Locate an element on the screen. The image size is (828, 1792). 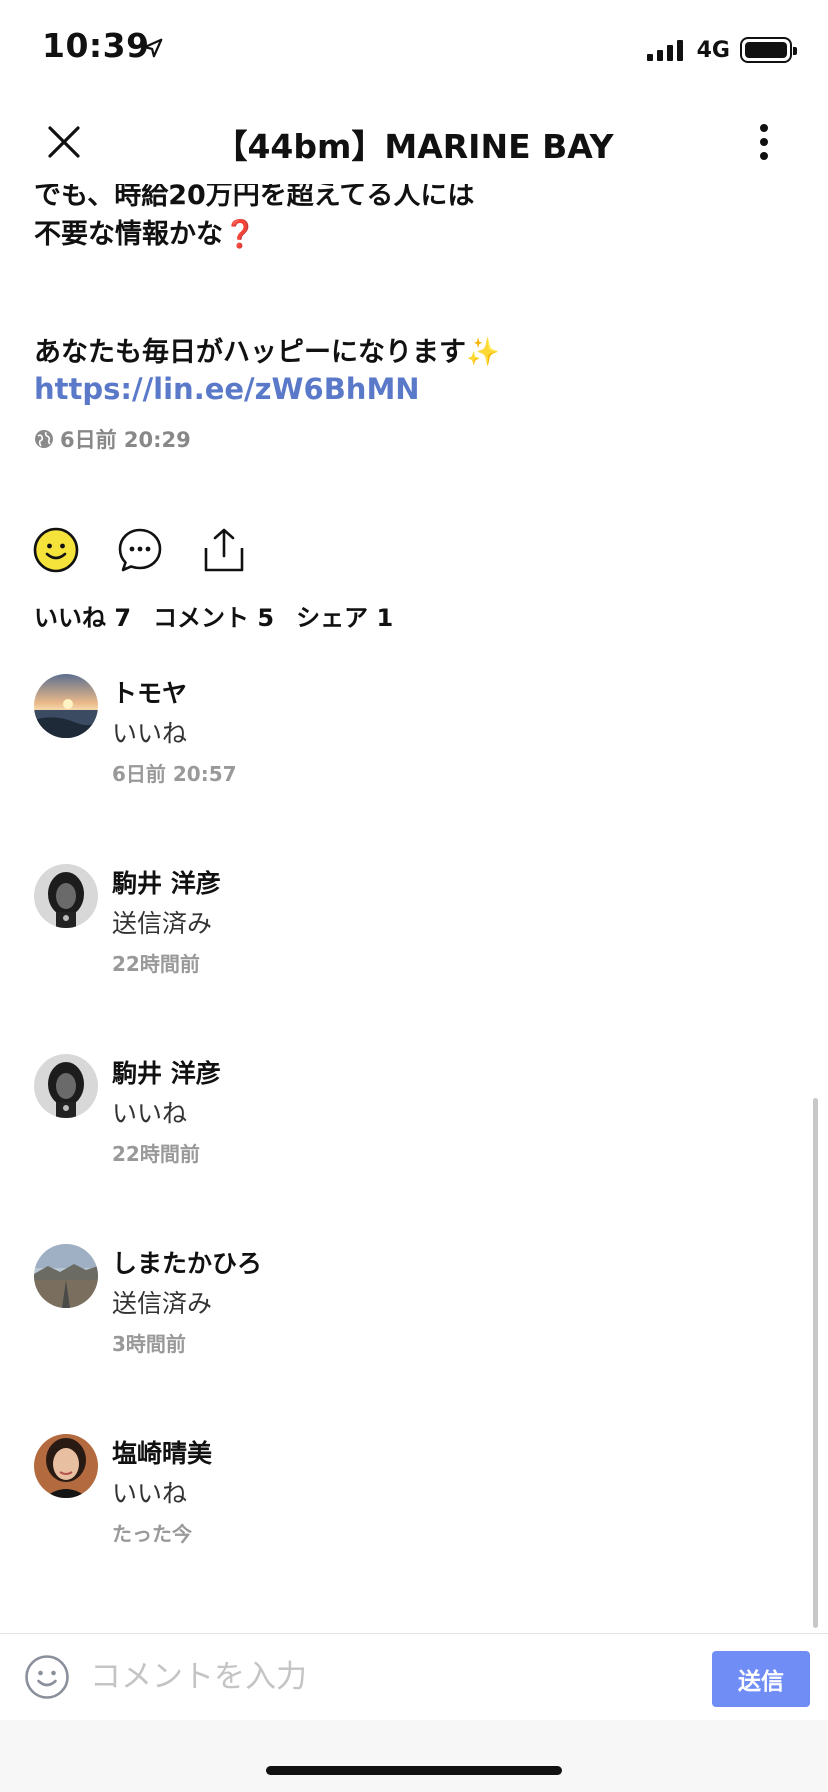
send-button: 送信 is located at coordinates (761, 1679).